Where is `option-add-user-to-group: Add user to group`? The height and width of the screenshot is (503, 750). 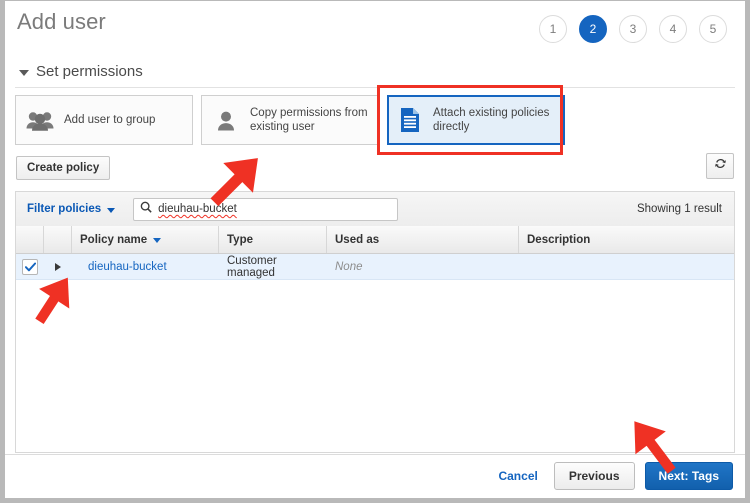 option-add-user-to-group: Add user to group is located at coordinates (104, 120).